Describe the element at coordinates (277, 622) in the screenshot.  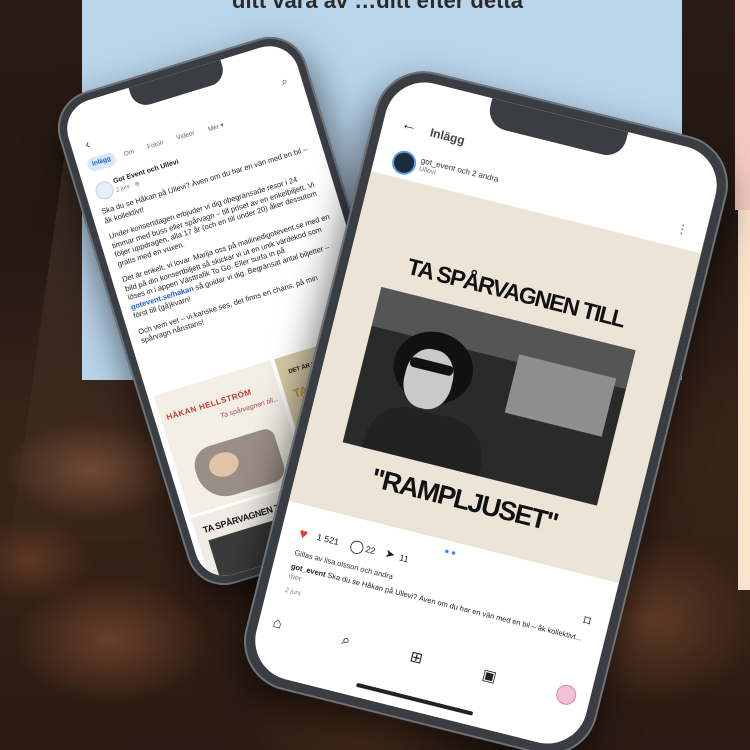
I see `home-icon: ⌂` at that location.